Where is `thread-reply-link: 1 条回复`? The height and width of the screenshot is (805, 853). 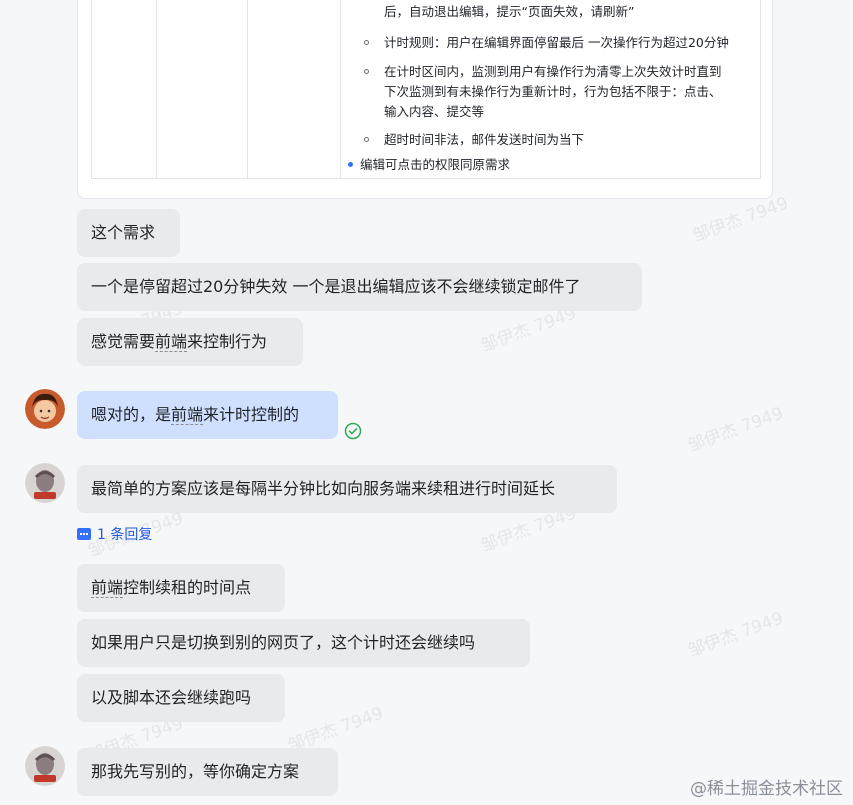
thread-reply-link: 1 条回复 is located at coordinates (114, 534).